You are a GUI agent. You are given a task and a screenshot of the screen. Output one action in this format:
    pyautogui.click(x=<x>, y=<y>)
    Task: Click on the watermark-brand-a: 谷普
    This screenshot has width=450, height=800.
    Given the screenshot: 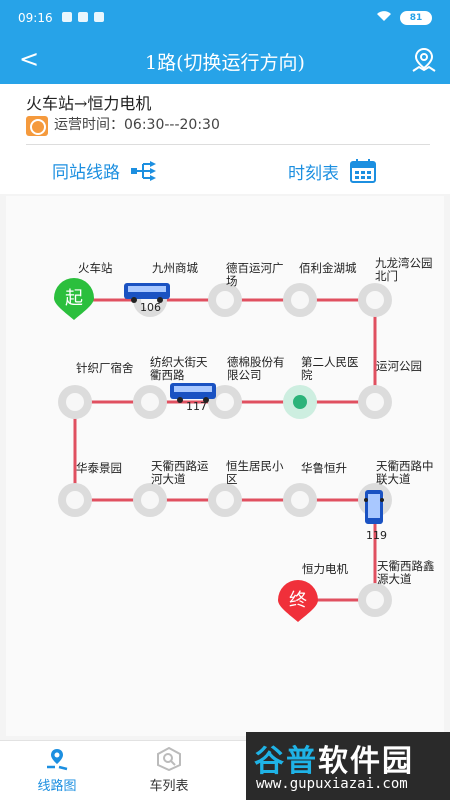 What is the action you would take?
    pyautogui.click(x=286, y=761)
    